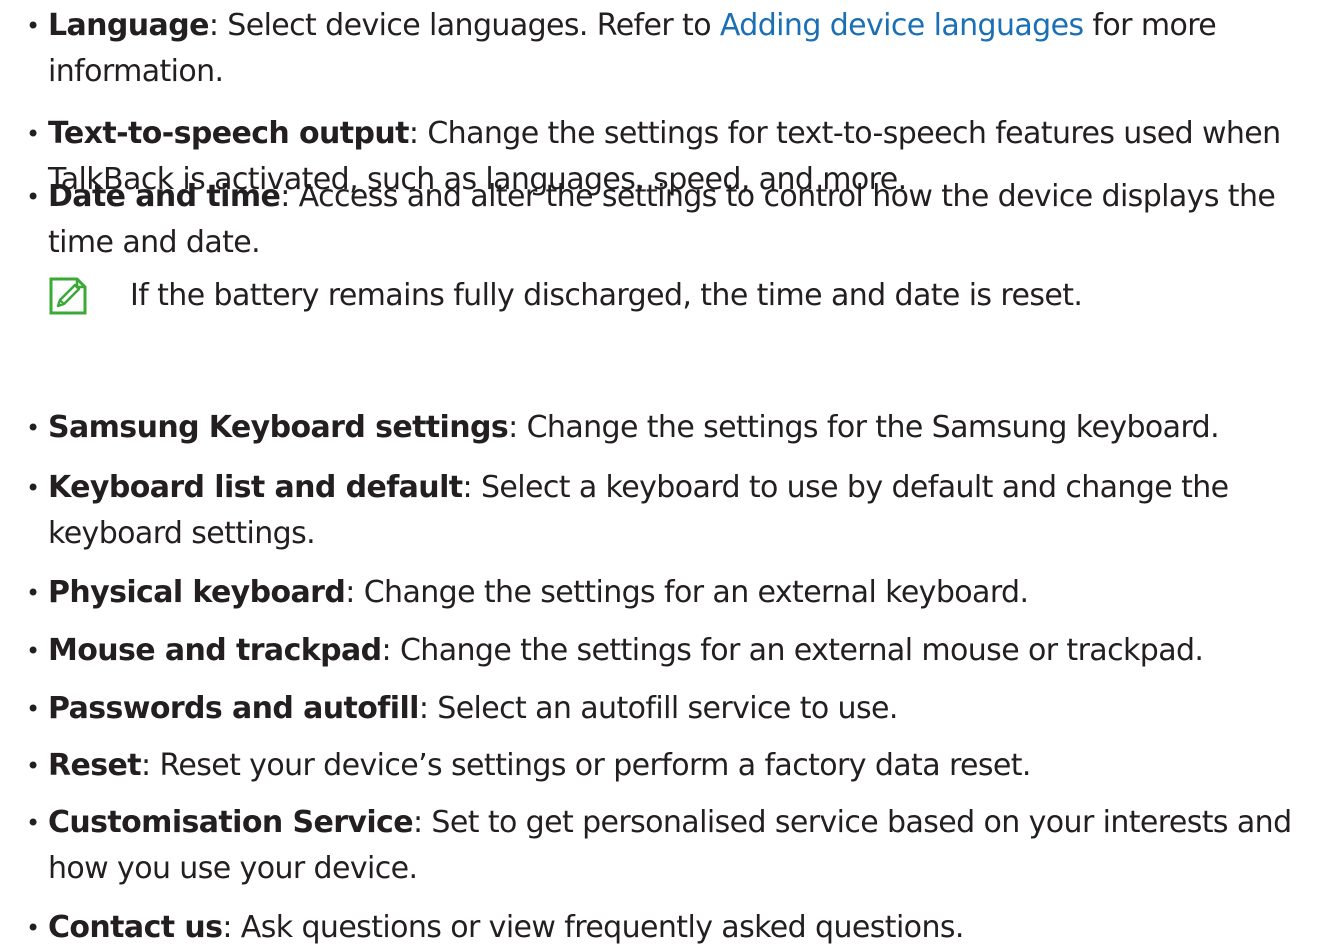 Image resolution: width=1330 pixels, height=951 pixels. Describe the element at coordinates (68, 296) in the screenshot. I see `note-pencil-icon` at that location.